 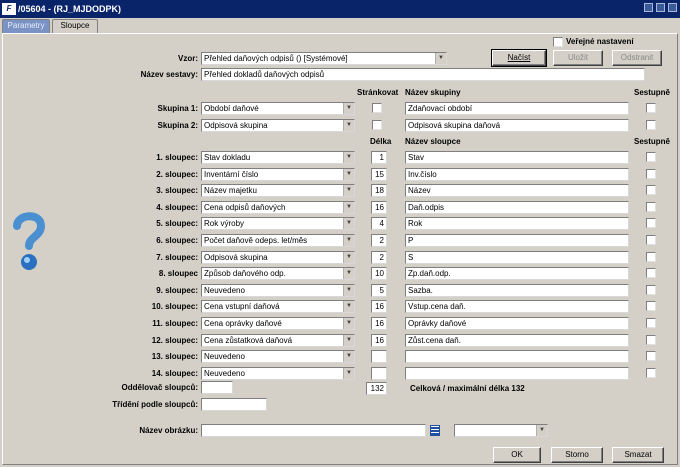 I want to click on group-1-name-input: Zdaňovací období, so click(x=517, y=108).